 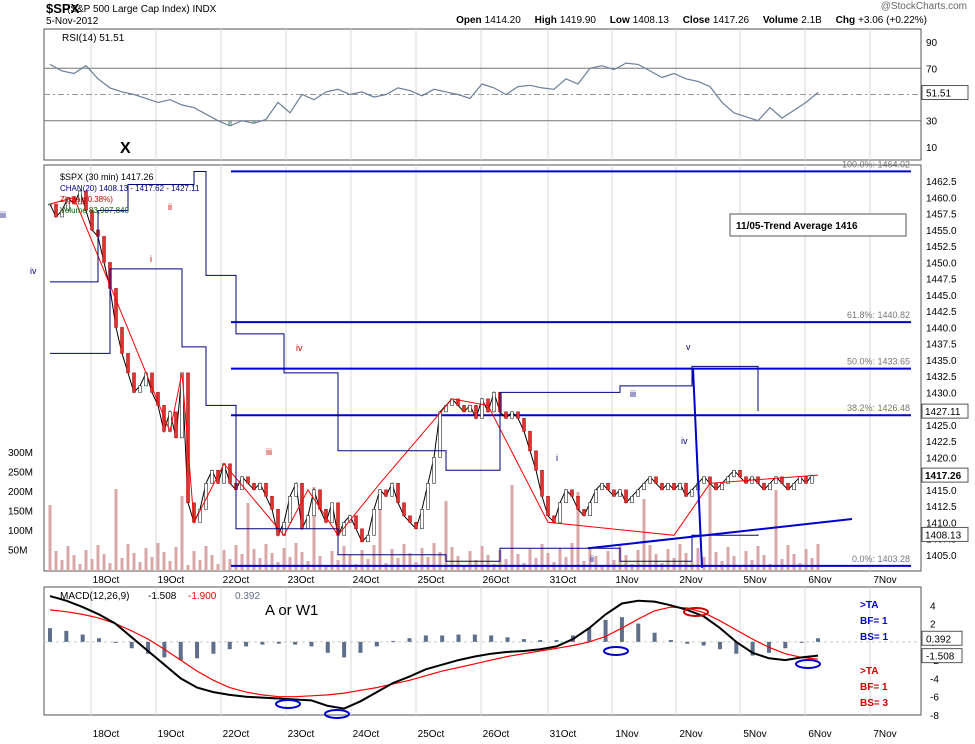 What do you see at coordinates (754, 734) in the screenshot?
I see `x-tick-label: 5Nov` at bounding box center [754, 734].